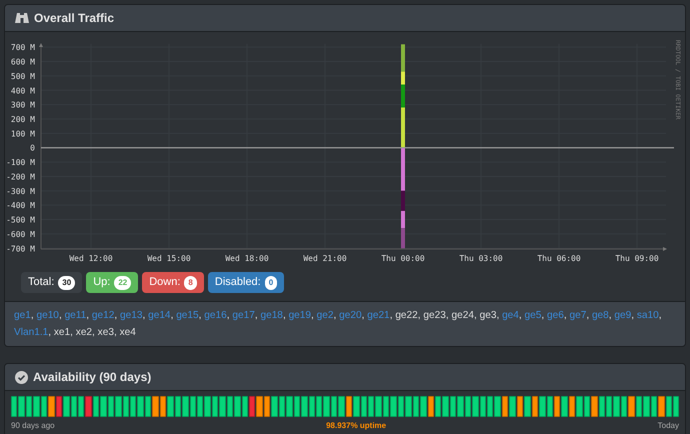 The image size is (690, 434). Describe the element at coordinates (169, 258) in the screenshot. I see `x-axis-label: Wed 15:00` at that location.